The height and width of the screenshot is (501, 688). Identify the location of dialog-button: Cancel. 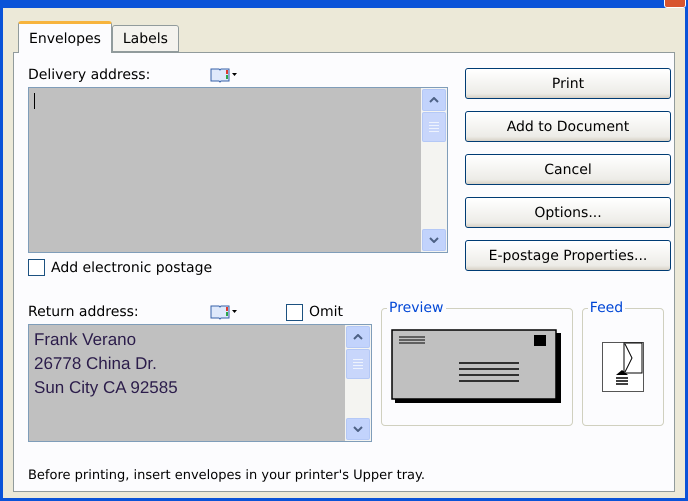
(568, 169).